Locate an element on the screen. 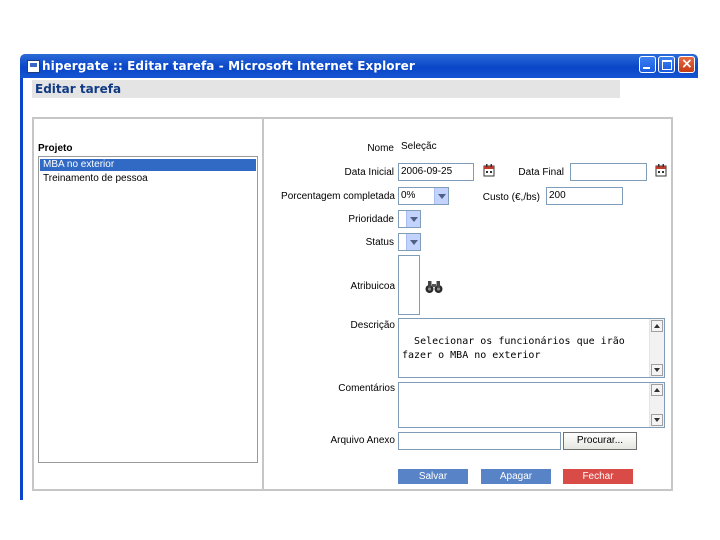 The width and height of the screenshot is (720, 540). data-inicial-label: Data Inicial is located at coordinates (369, 172).